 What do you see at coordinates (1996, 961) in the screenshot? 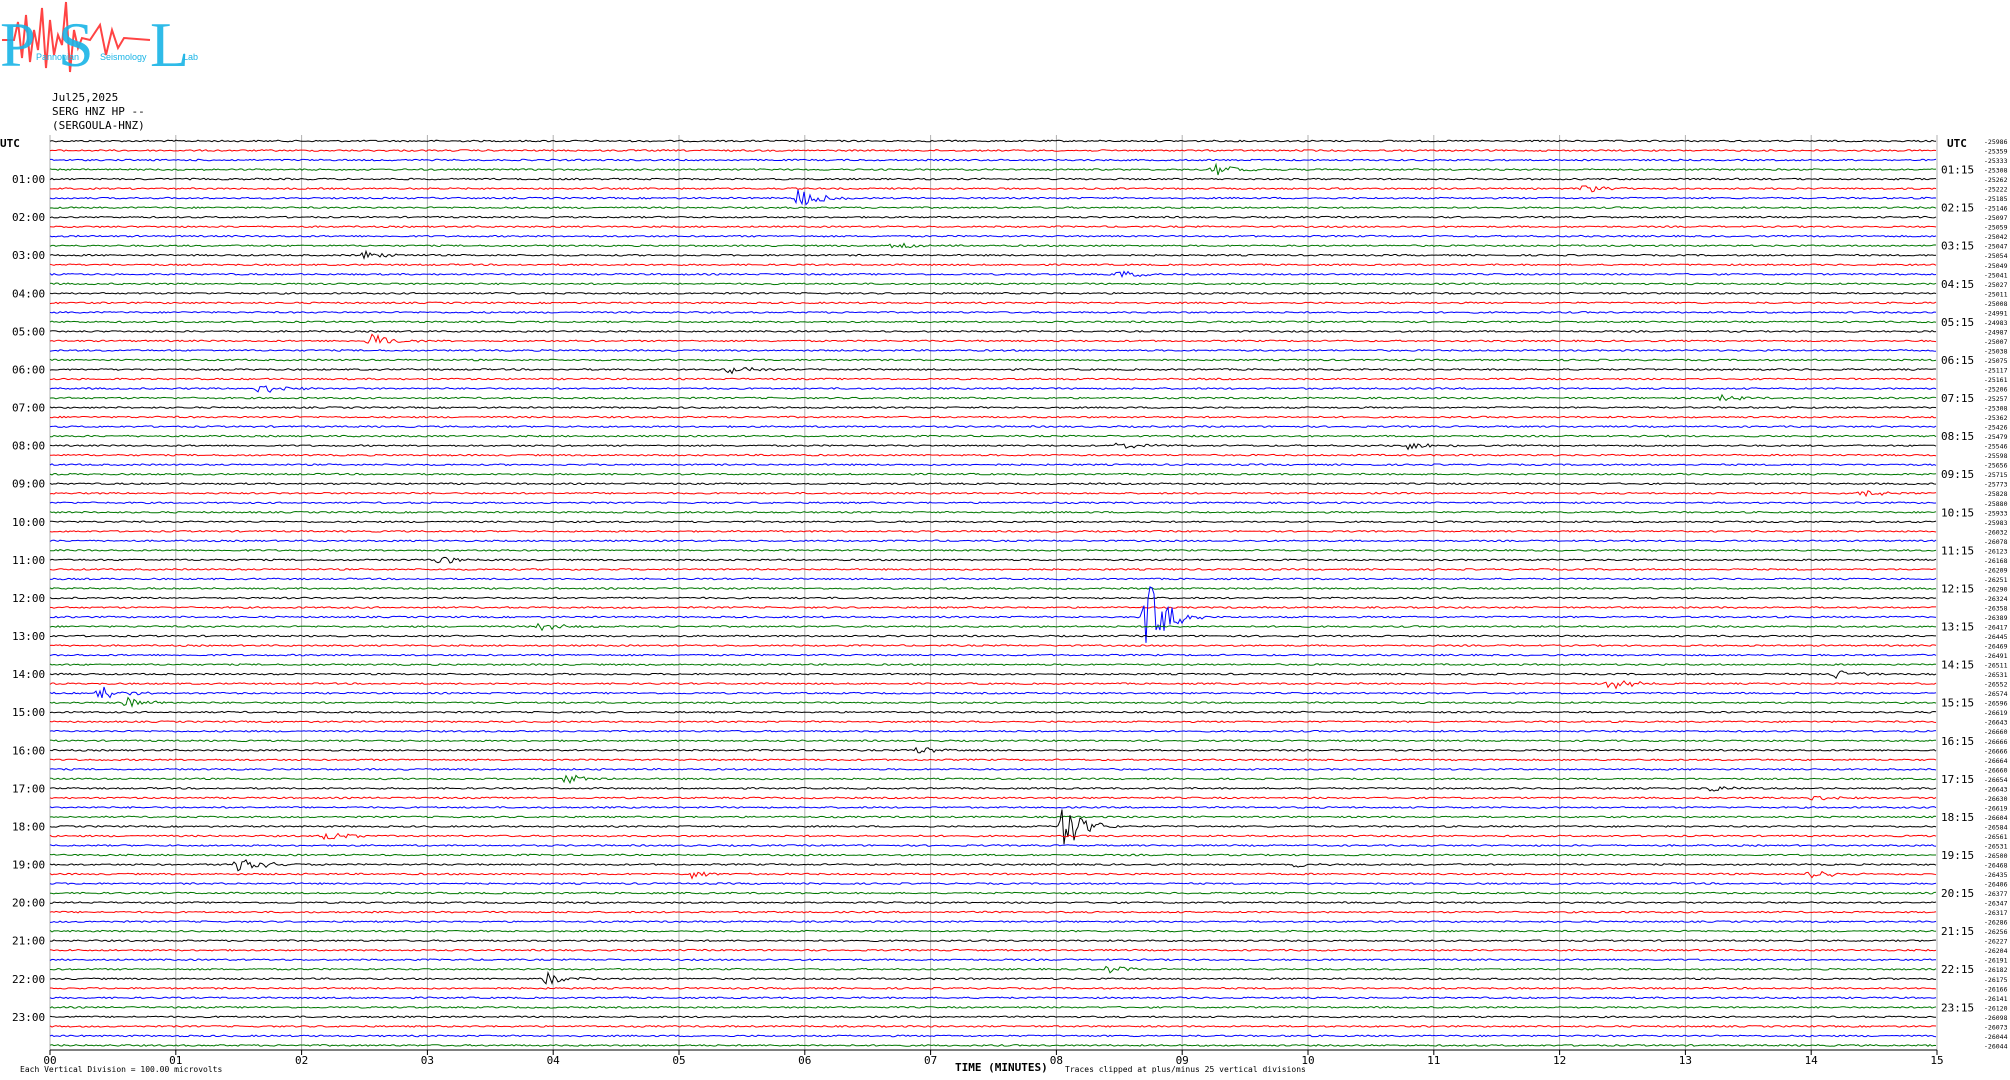
I see `trace-offset-label: -26191` at bounding box center [1996, 961].